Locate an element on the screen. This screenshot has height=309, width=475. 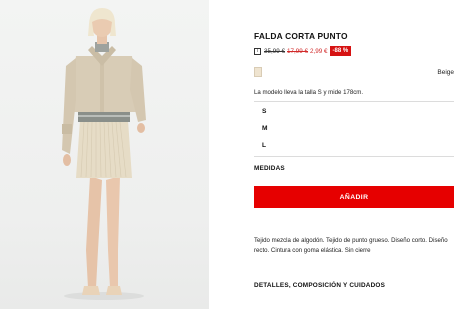
measures-link: MEDIDAS is located at coordinates (269, 168).